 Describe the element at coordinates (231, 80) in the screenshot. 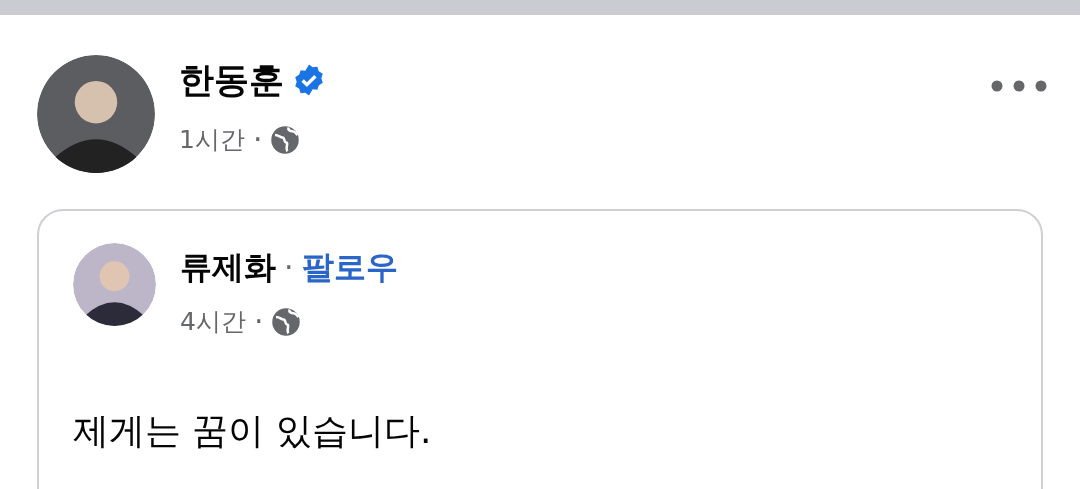

I see `author-name: 한동훈` at that location.